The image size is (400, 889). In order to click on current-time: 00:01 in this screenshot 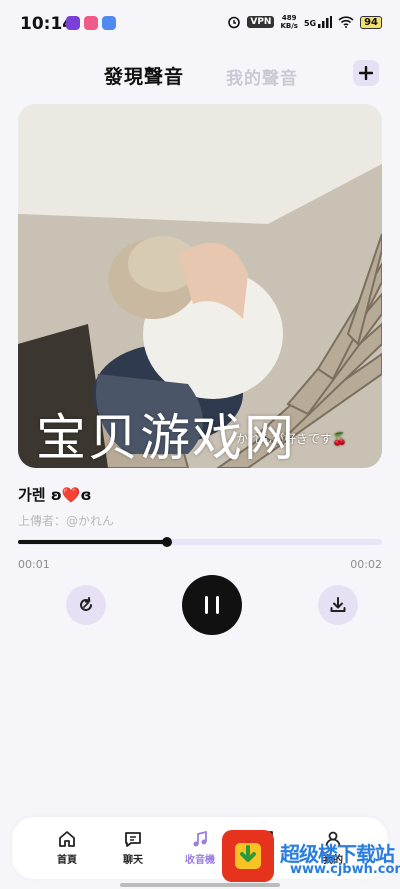, I will do `click(34, 564)`.